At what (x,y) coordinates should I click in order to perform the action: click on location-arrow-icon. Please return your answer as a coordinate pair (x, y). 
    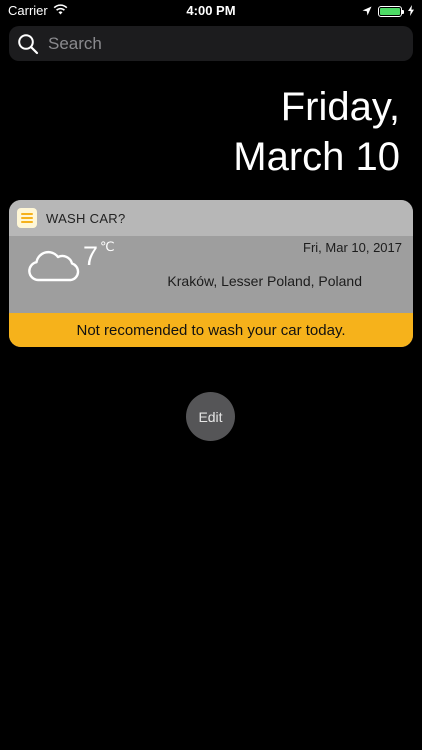
    Looking at the image, I should click on (367, 11).